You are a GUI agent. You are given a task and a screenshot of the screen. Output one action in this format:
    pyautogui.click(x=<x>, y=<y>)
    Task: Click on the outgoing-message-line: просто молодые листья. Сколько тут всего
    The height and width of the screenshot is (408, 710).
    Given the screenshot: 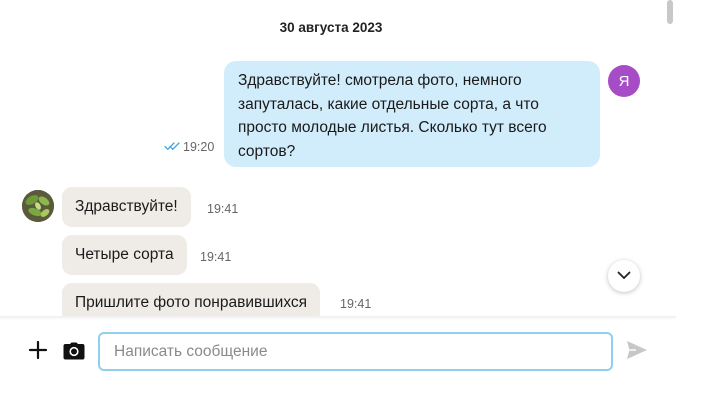 What is the action you would take?
    pyautogui.click(x=392, y=128)
    